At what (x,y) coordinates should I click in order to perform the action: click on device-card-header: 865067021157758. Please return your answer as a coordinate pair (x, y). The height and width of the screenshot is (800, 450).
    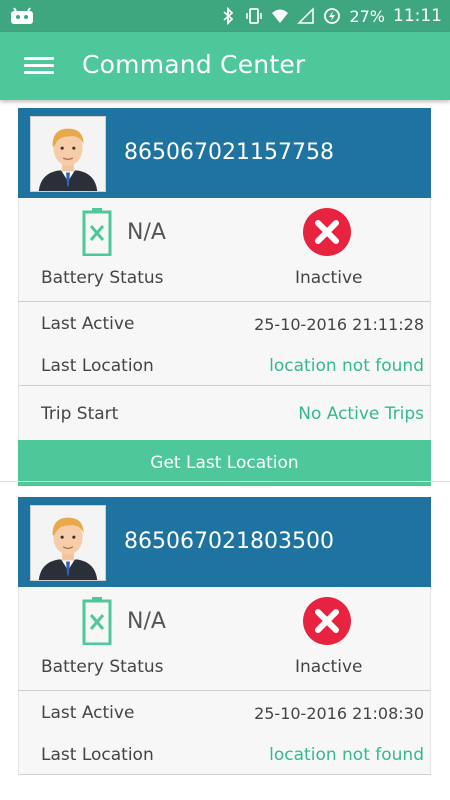
    Looking at the image, I should click on (224, 153).